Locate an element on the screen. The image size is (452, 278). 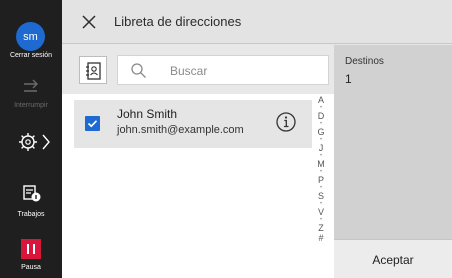
index-letter: P is located at coordinates (321, 180).